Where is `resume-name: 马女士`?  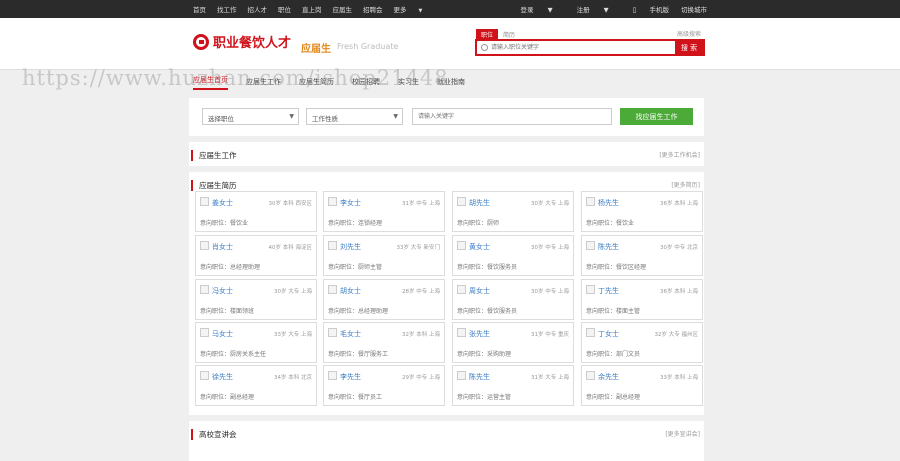 resume-name: 马女士 is located at coordinates (222, 334).